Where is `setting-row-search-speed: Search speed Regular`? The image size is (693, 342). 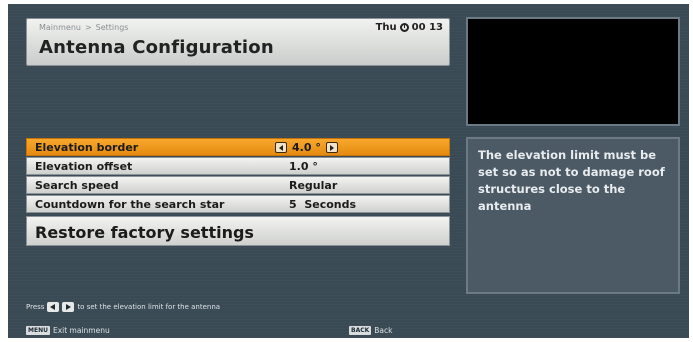 setting-row-search-speed: Search speed Regular is located at coordinates (238, 185).